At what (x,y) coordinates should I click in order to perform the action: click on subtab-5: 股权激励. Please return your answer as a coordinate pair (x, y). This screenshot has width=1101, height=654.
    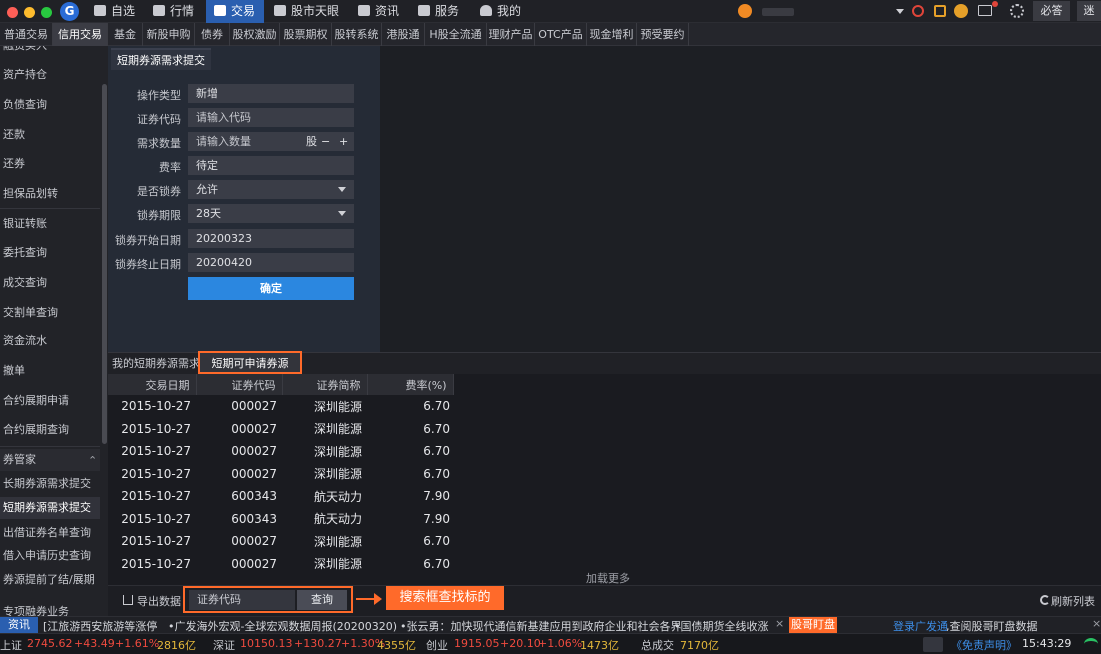
    Looking at the image, I should click on (255, 34).